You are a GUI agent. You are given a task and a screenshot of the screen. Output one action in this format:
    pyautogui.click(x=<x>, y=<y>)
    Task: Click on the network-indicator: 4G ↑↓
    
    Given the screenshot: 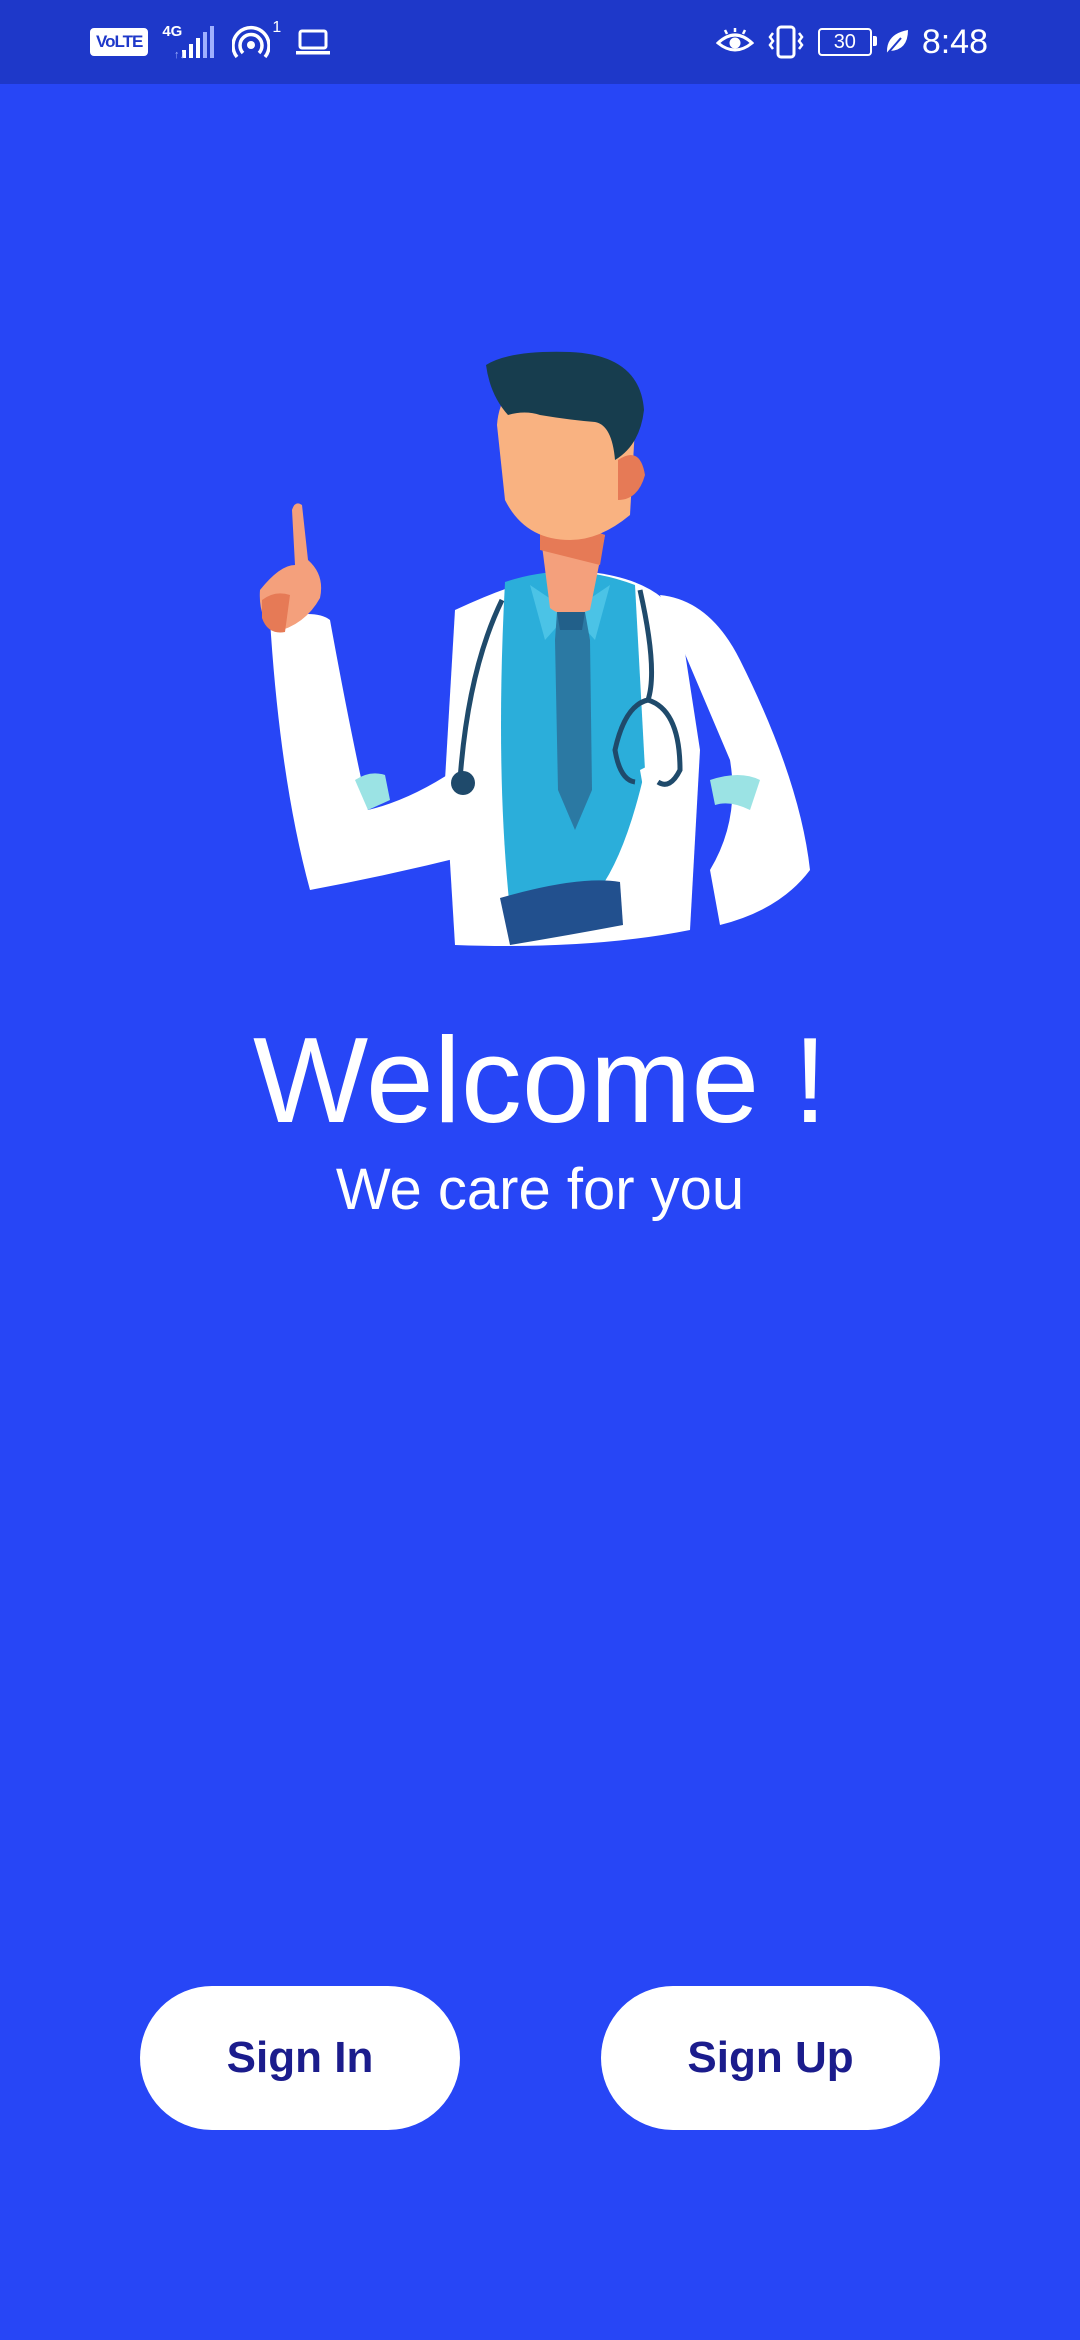 What is the action you would take?
    pyautogui.click(x=190, y=42)
    